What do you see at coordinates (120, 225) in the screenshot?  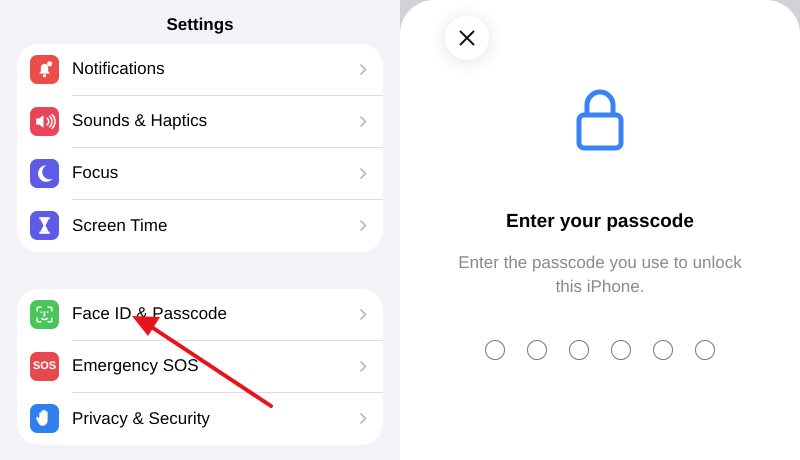 I see `row-label: Screen Time` at bounding box center [120, 225].